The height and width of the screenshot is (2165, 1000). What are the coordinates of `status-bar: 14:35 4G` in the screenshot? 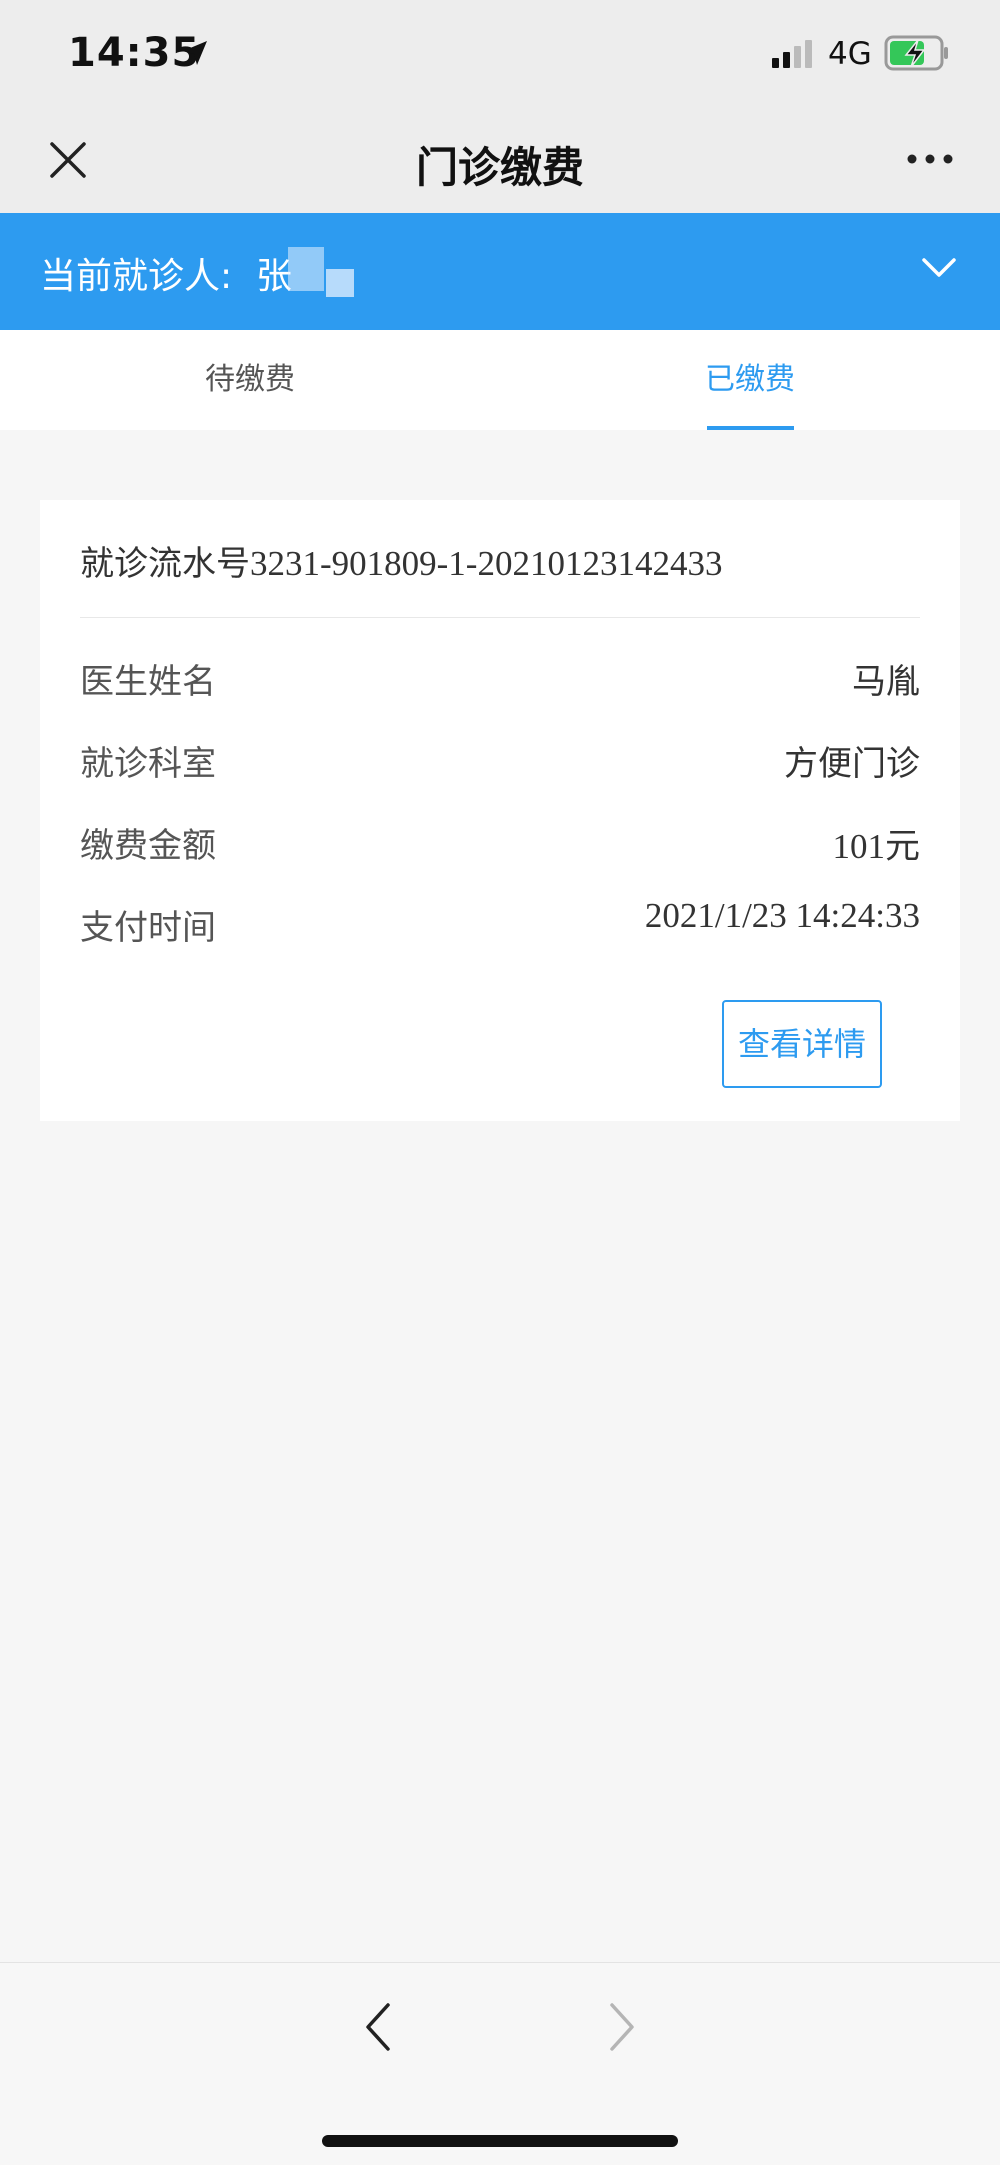 It's located at (500, 54).